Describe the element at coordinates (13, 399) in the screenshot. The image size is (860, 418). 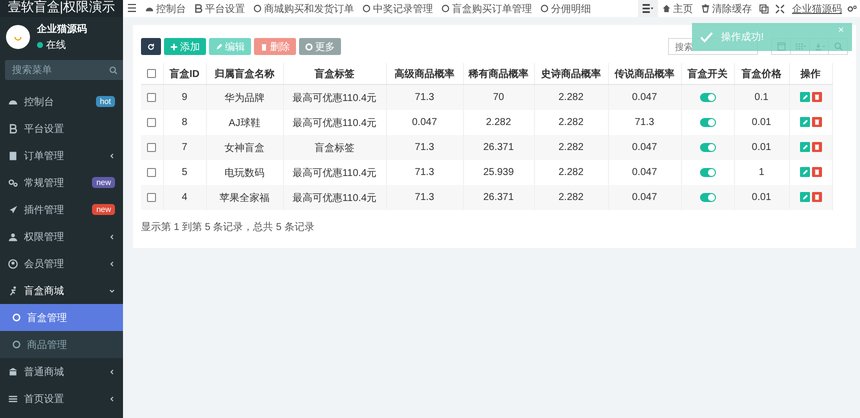
I see `menu-icon` at that location.